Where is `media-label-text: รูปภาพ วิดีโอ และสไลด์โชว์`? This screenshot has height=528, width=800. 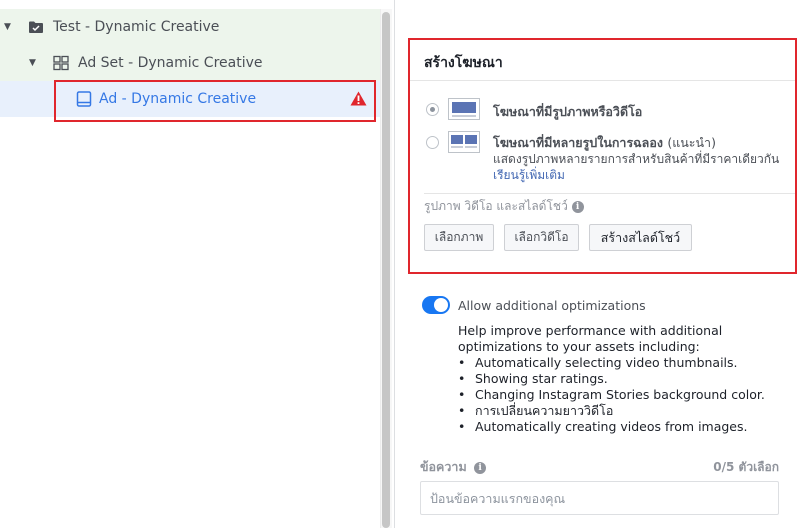 media-label-text: รูปภาพ วิดีโอ และสไลด์โชว์ is located at coordinates (496, 206).